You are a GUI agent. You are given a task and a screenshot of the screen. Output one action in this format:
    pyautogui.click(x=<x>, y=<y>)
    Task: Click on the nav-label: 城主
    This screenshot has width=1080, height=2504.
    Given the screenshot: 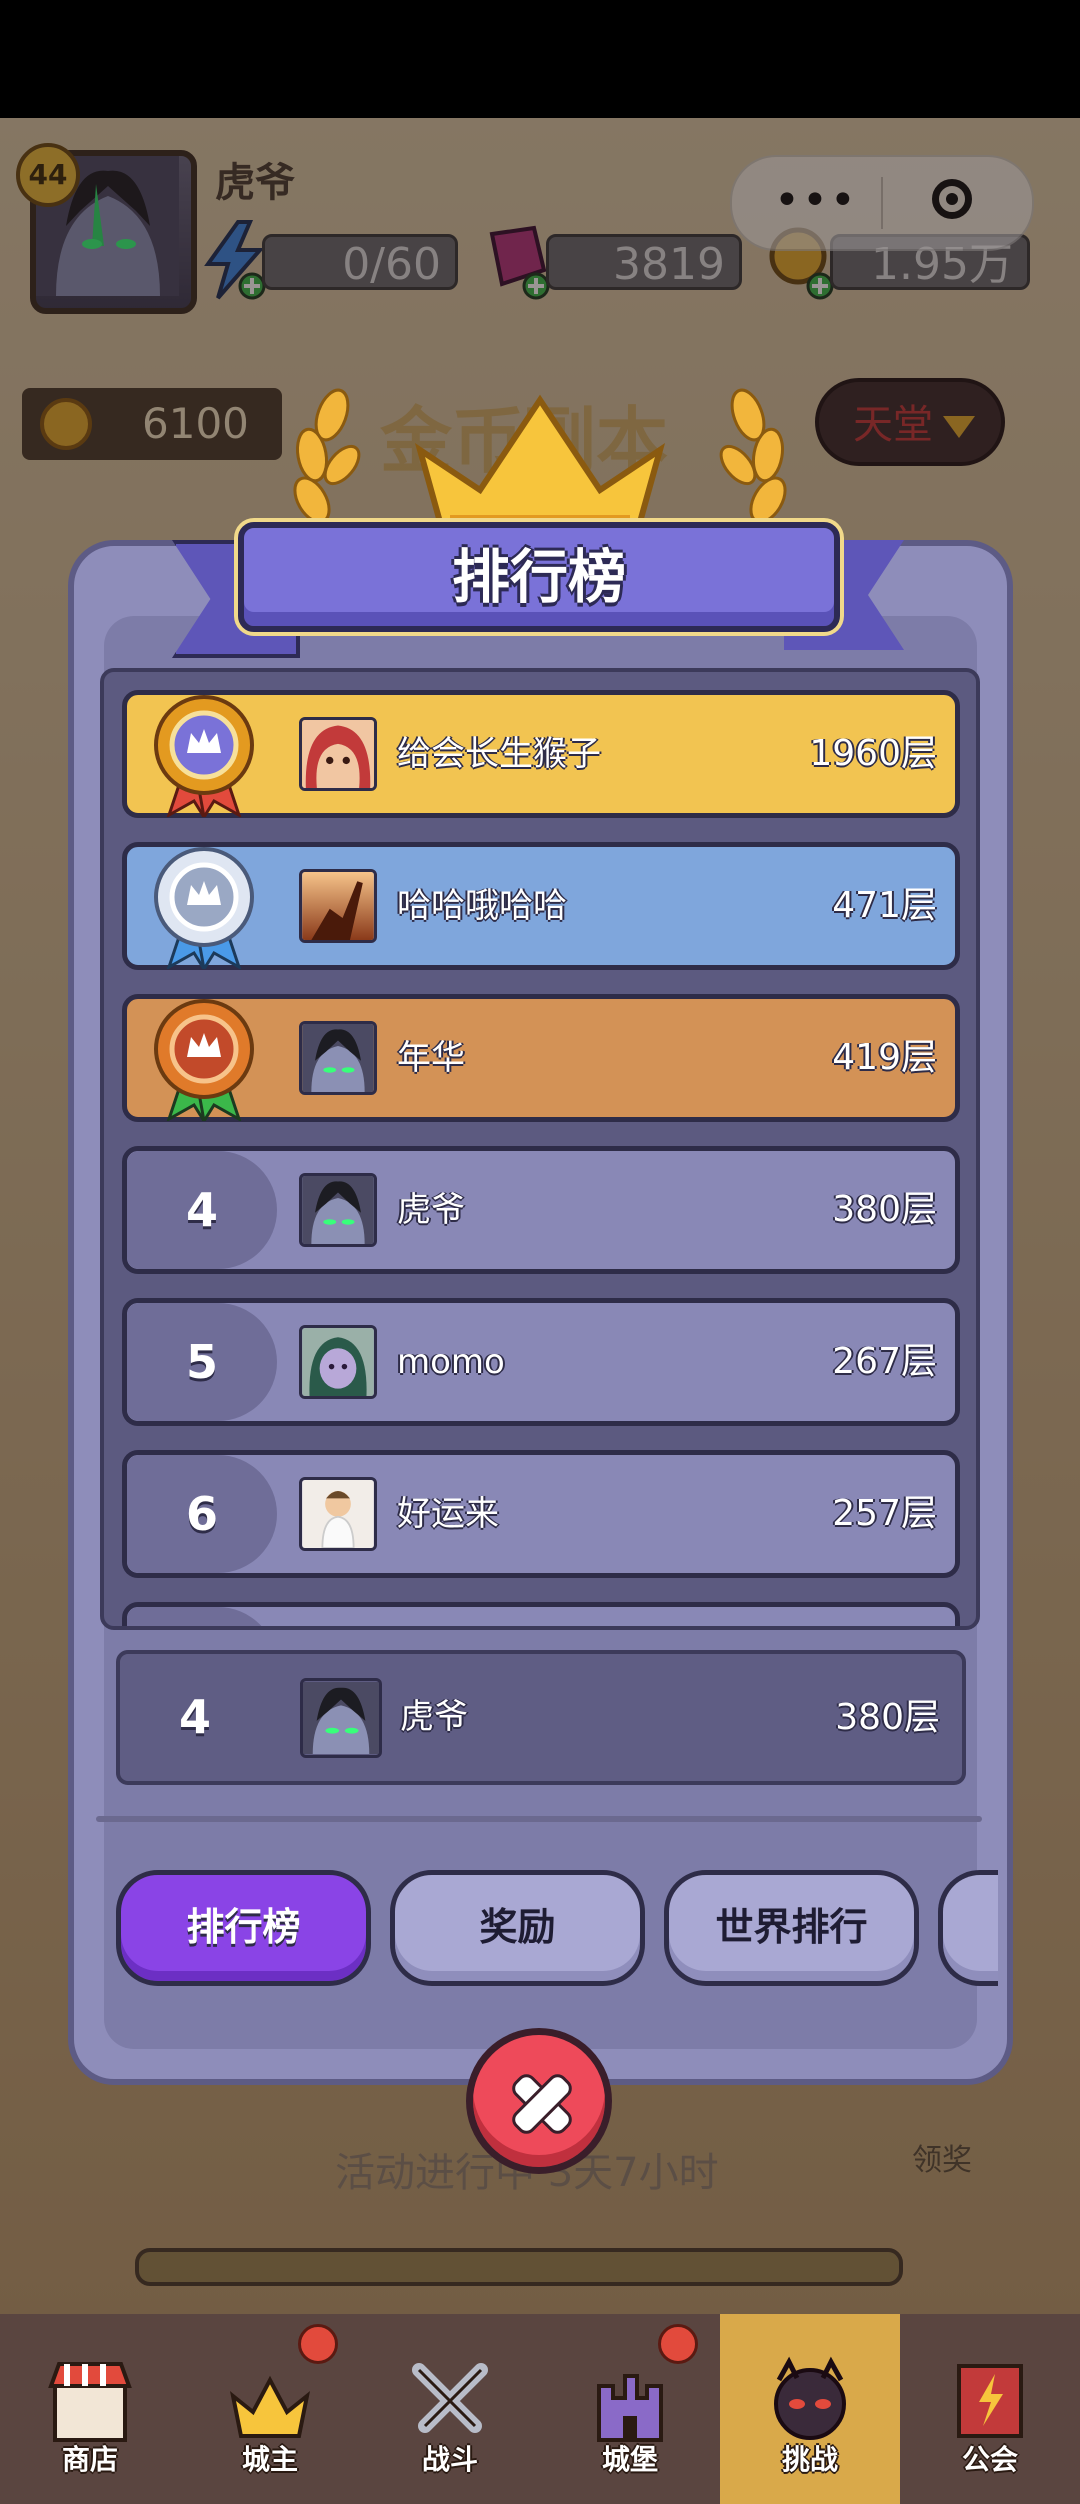 What is the action you would take?
    pyautogui.click(x=269, y=2459)
    